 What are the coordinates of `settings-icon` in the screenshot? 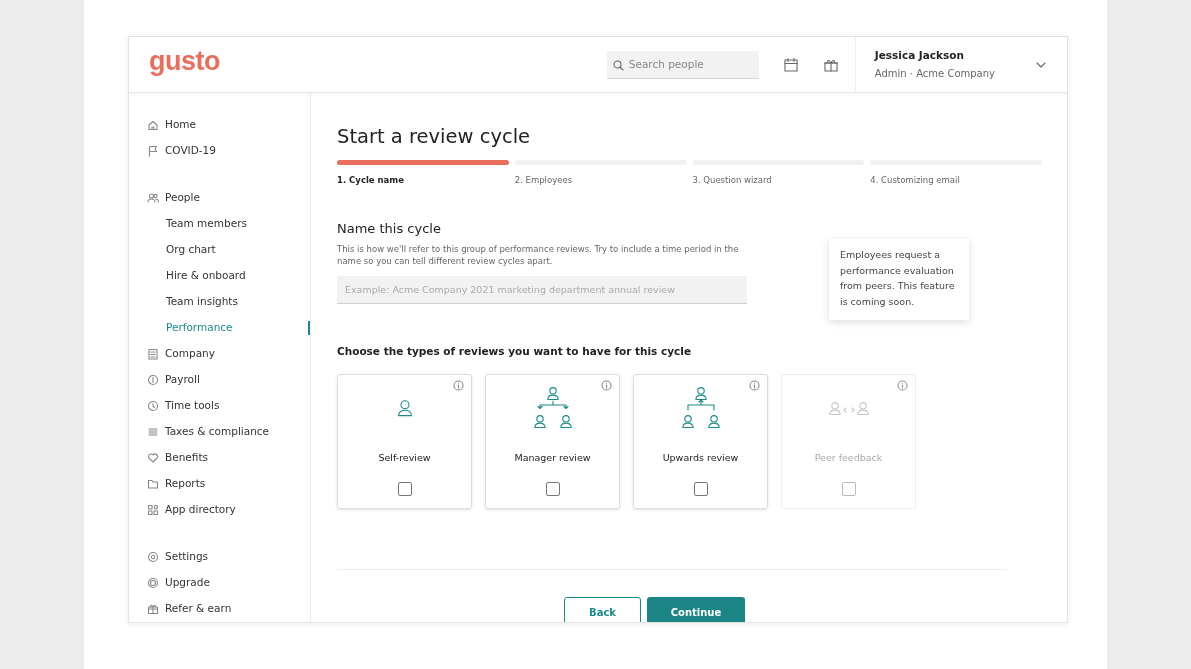 It's located at (153, 557).